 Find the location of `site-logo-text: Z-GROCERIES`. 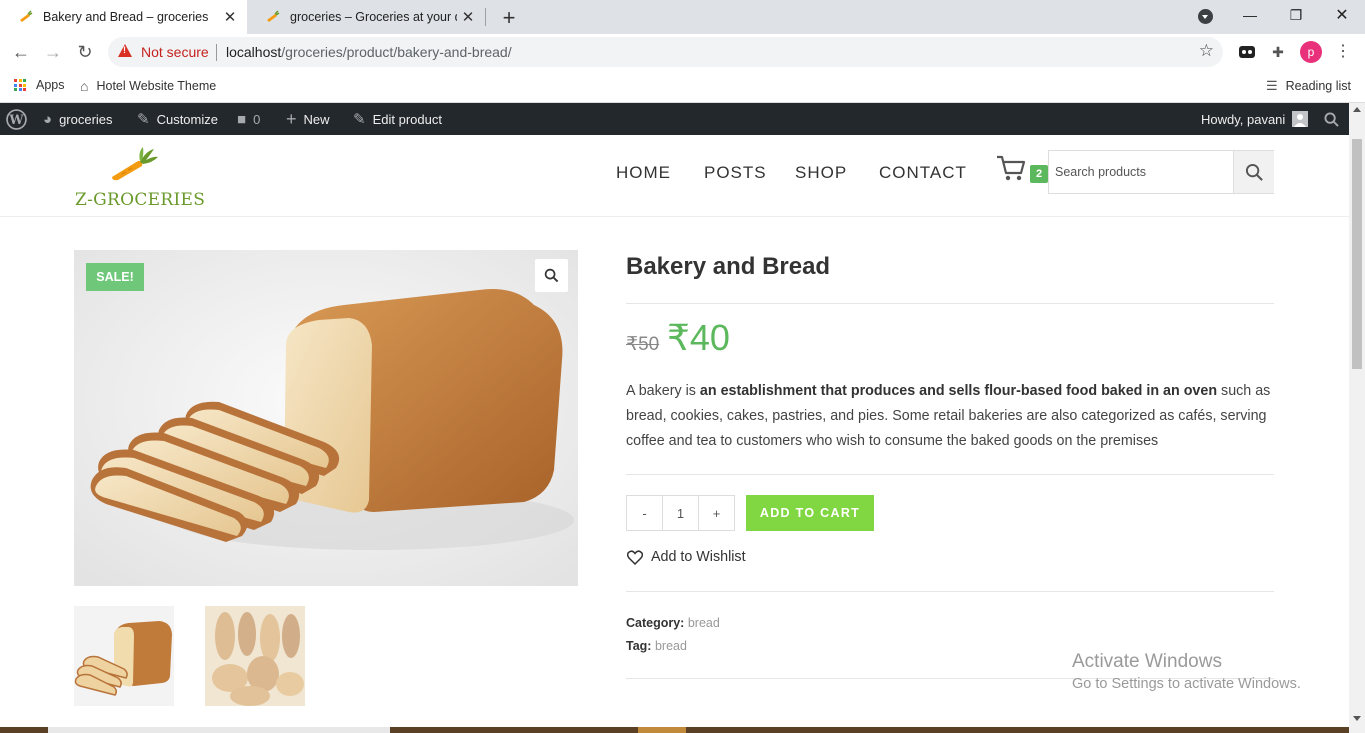

site-logo-text: Z-GROCERIES is located at coordinates (140, 200).